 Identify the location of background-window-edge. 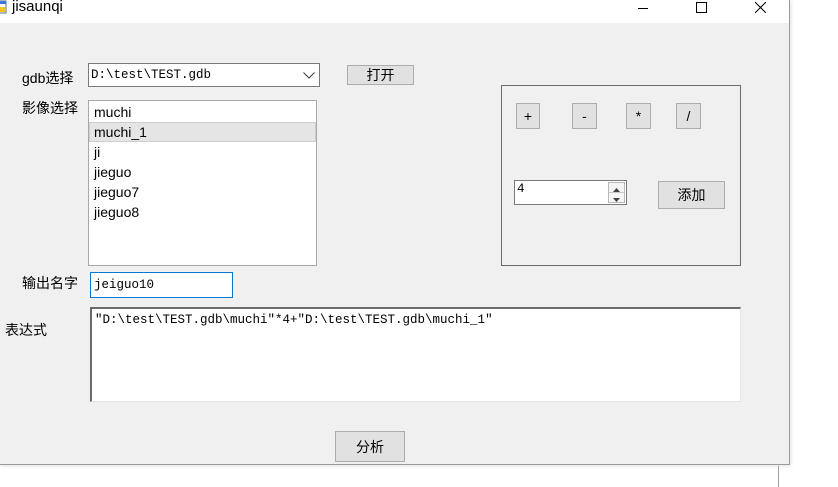
(778, 476).